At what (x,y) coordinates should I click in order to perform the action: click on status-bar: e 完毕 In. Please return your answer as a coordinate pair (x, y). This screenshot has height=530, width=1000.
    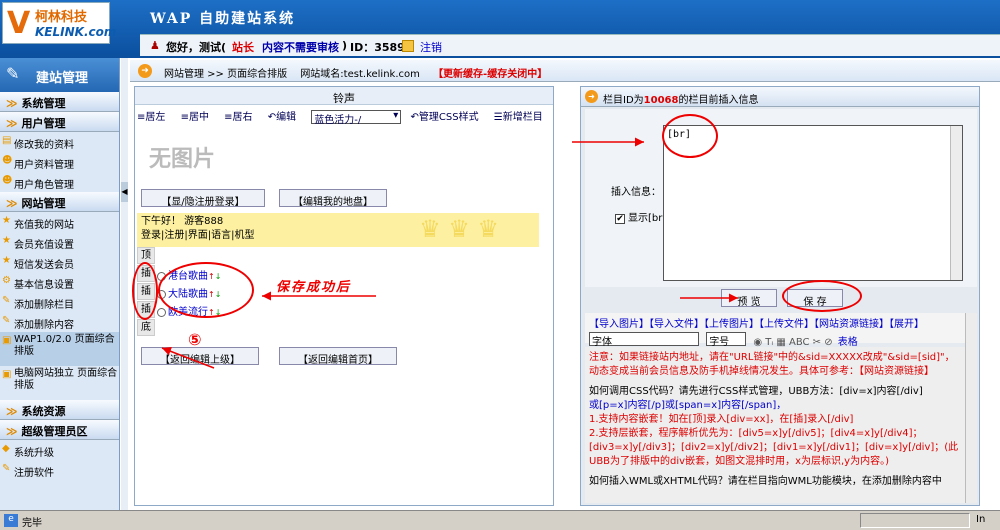
    Looking at the image, I should click on (500, 520).